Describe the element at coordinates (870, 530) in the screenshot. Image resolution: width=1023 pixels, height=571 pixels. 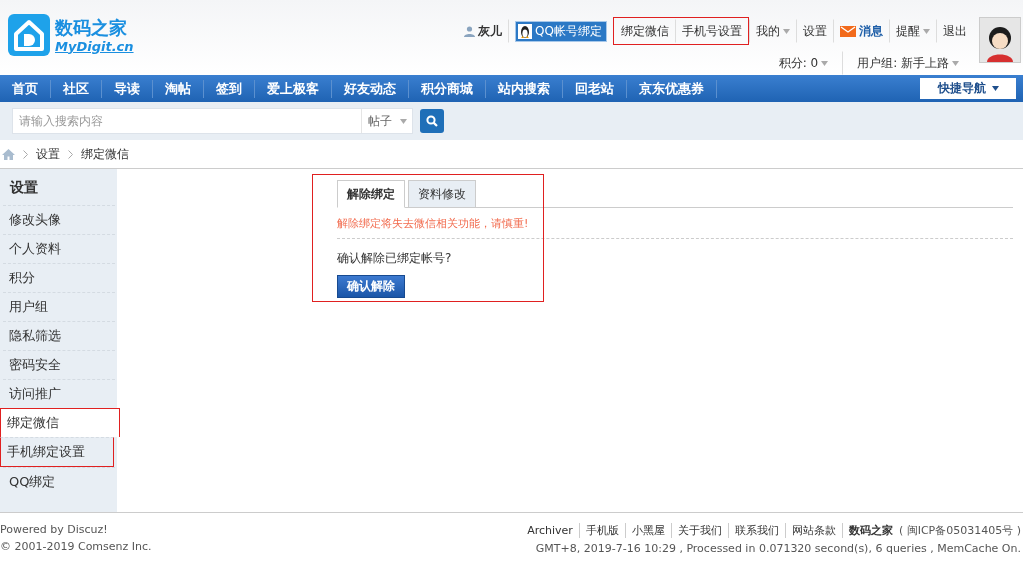
I see `footer-link: 数码之家` at that location.